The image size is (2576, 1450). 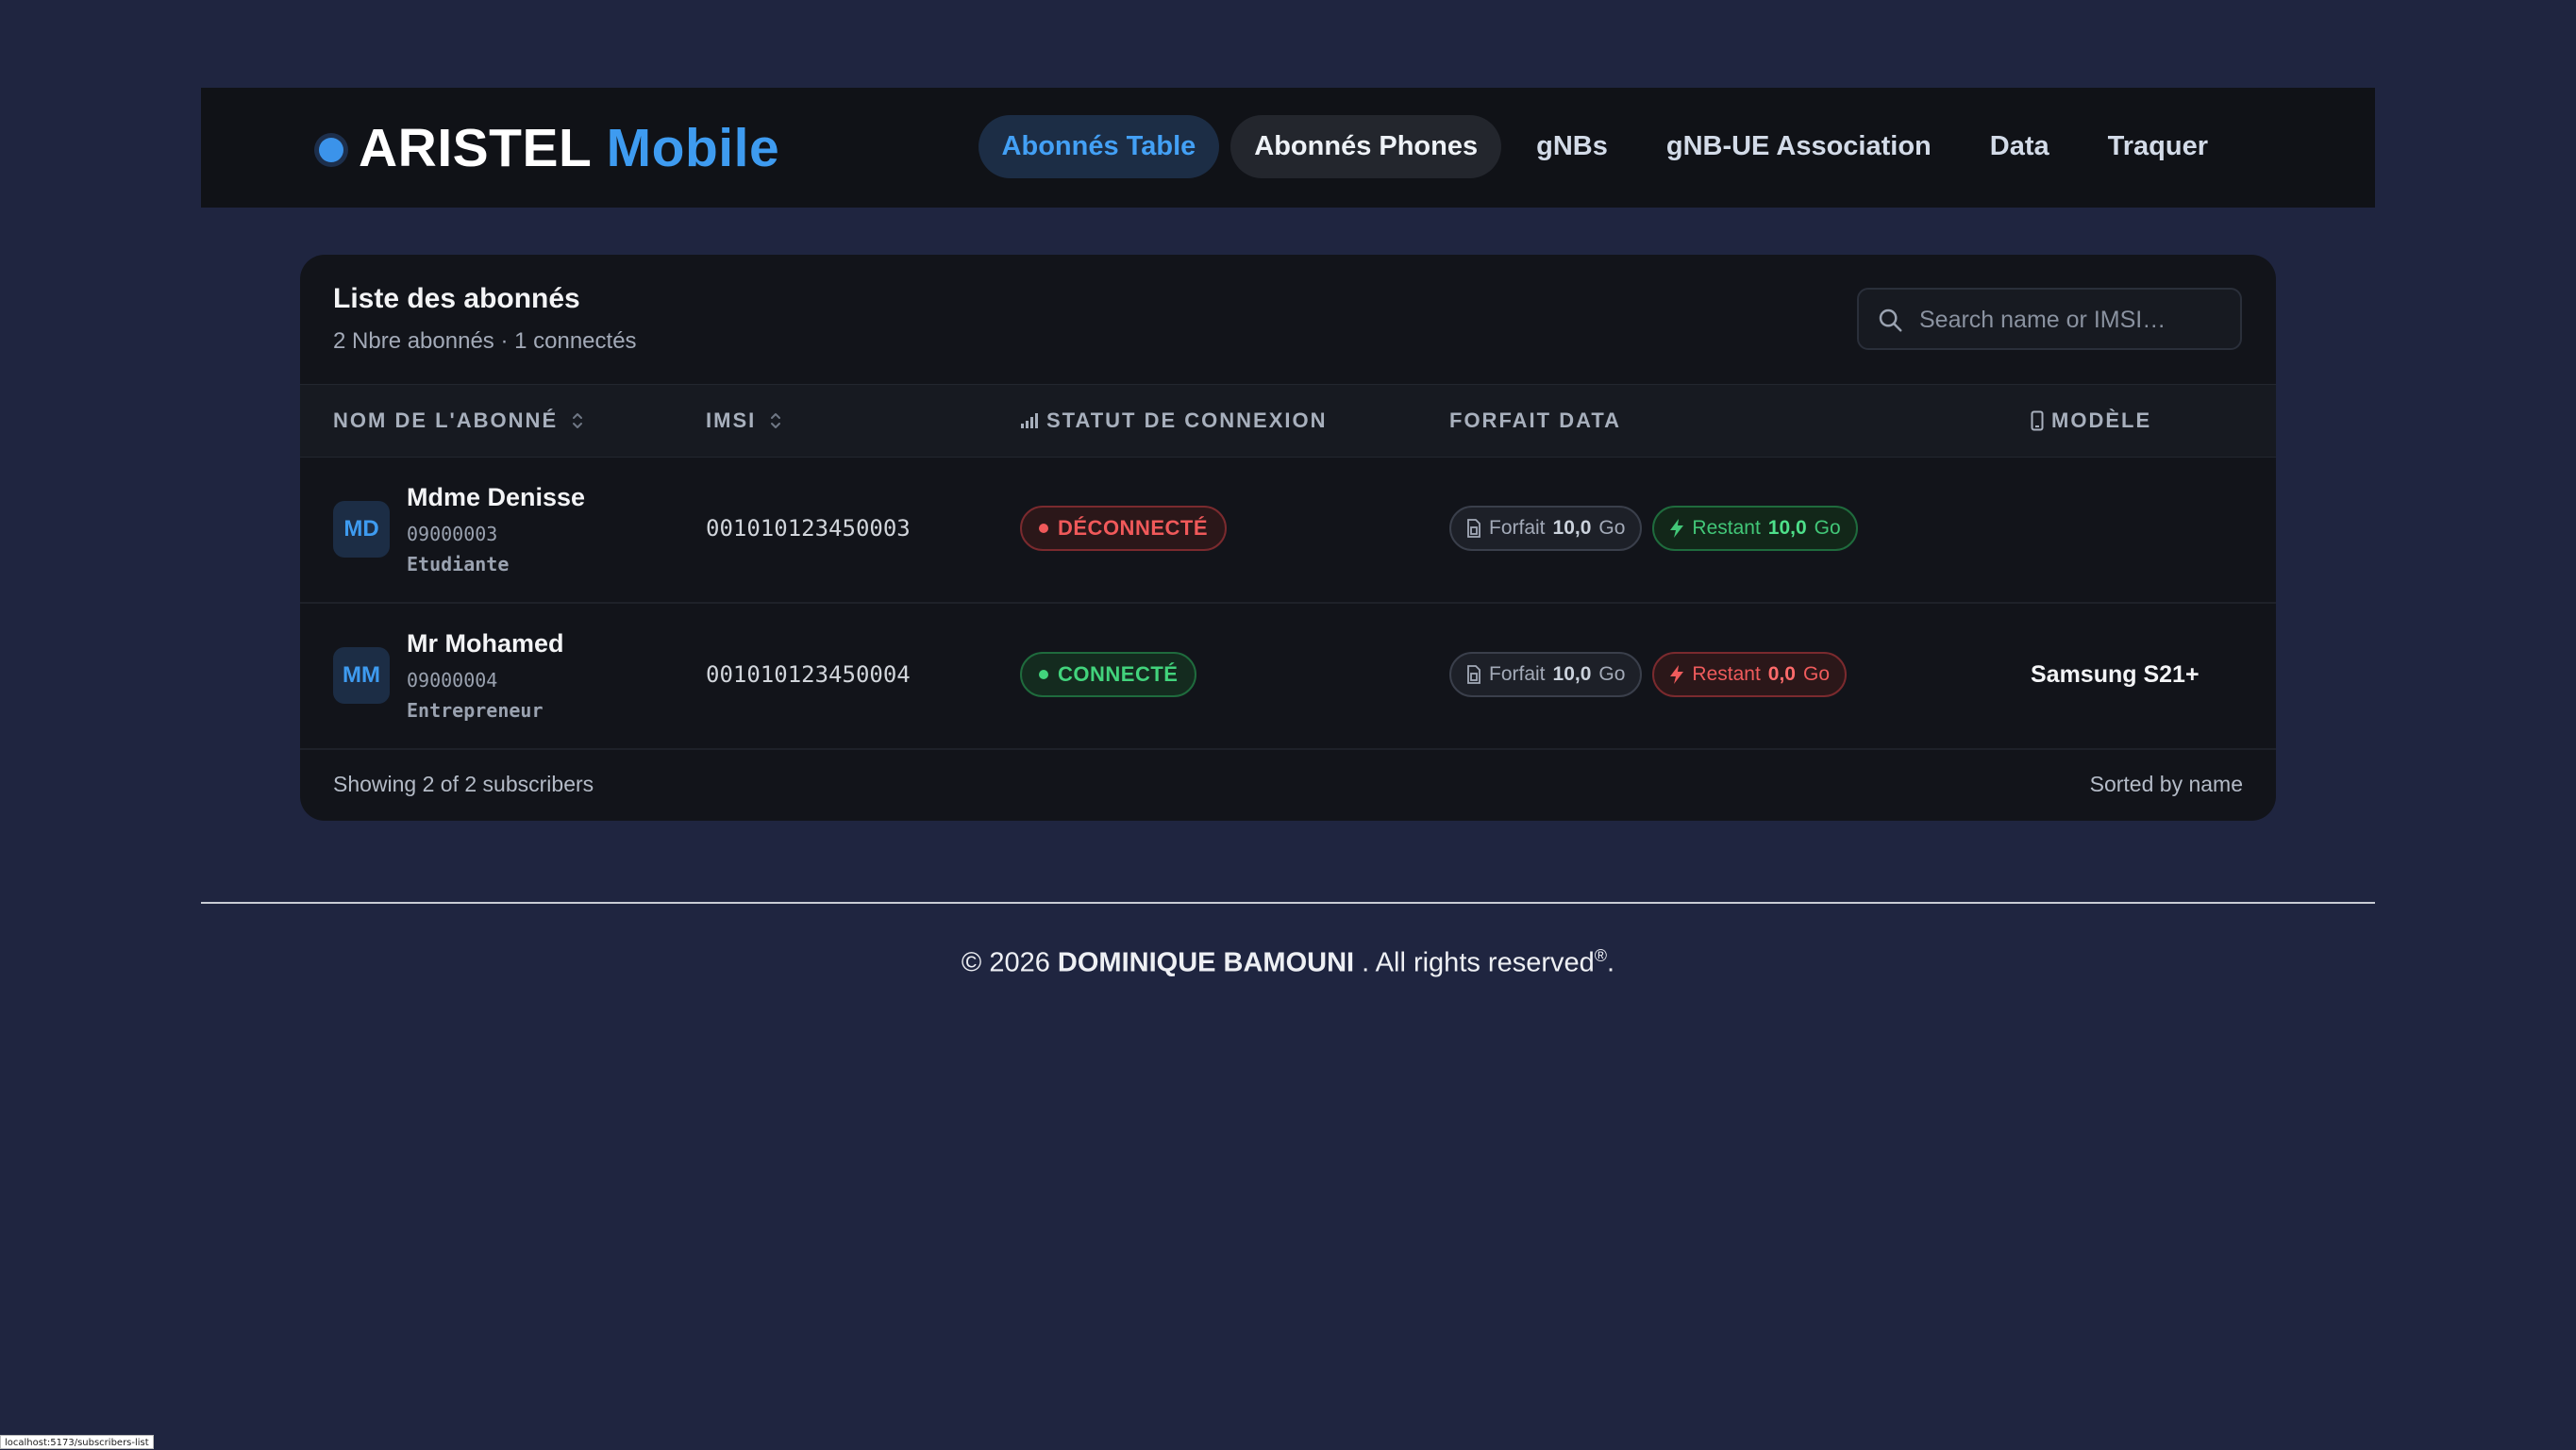 I want to click on nav-traquer: Traquer, so click(x=2158, y=147).